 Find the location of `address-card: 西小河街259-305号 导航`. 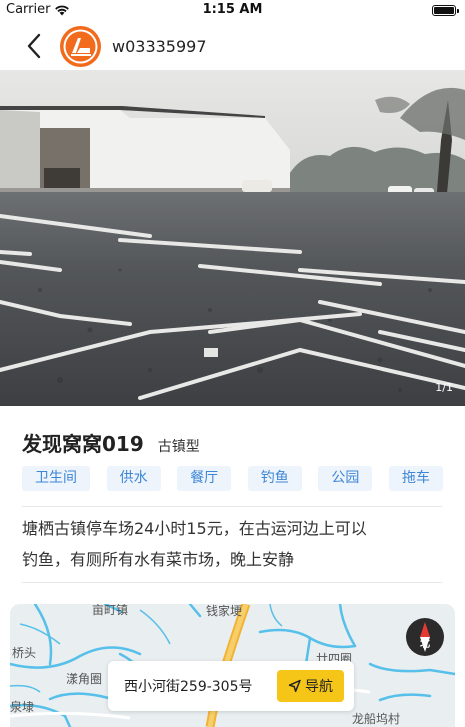

address-card: 西小河街259-305号 导航 is located at coordinates (231, 686).